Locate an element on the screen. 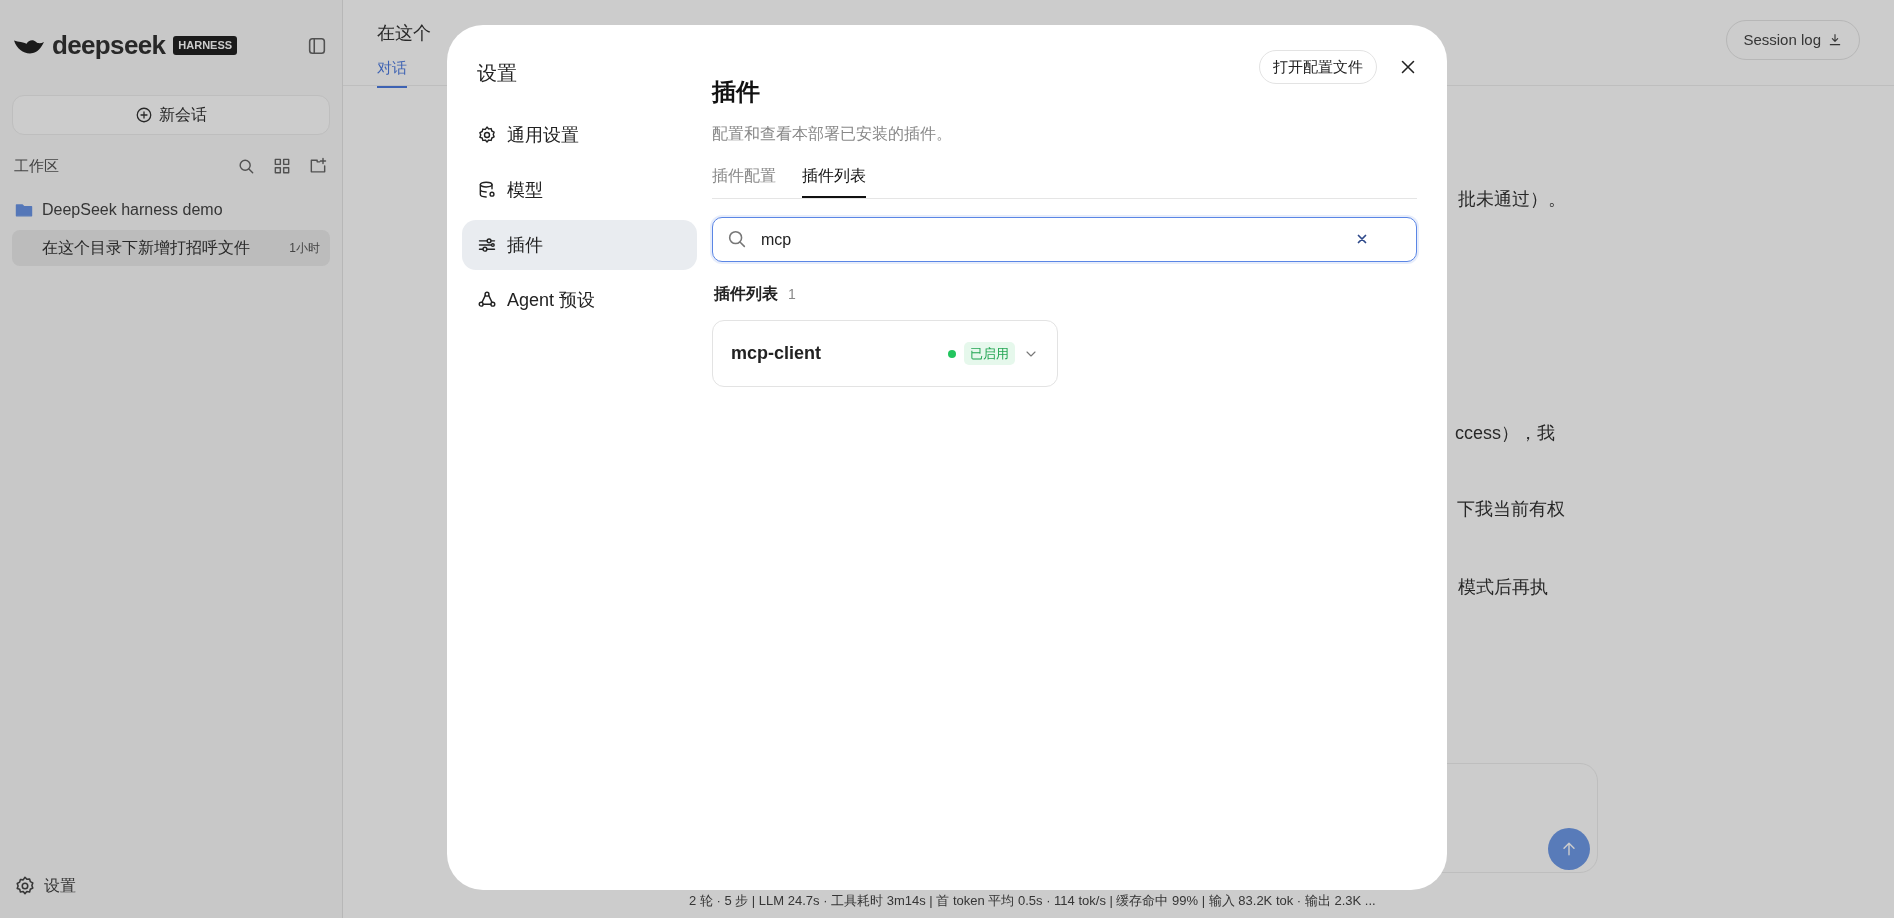 Image resolution: width=1894 pixels, height=918 pixels. settings-nav-item: 通用设置 is located at coordinates (579, 135).